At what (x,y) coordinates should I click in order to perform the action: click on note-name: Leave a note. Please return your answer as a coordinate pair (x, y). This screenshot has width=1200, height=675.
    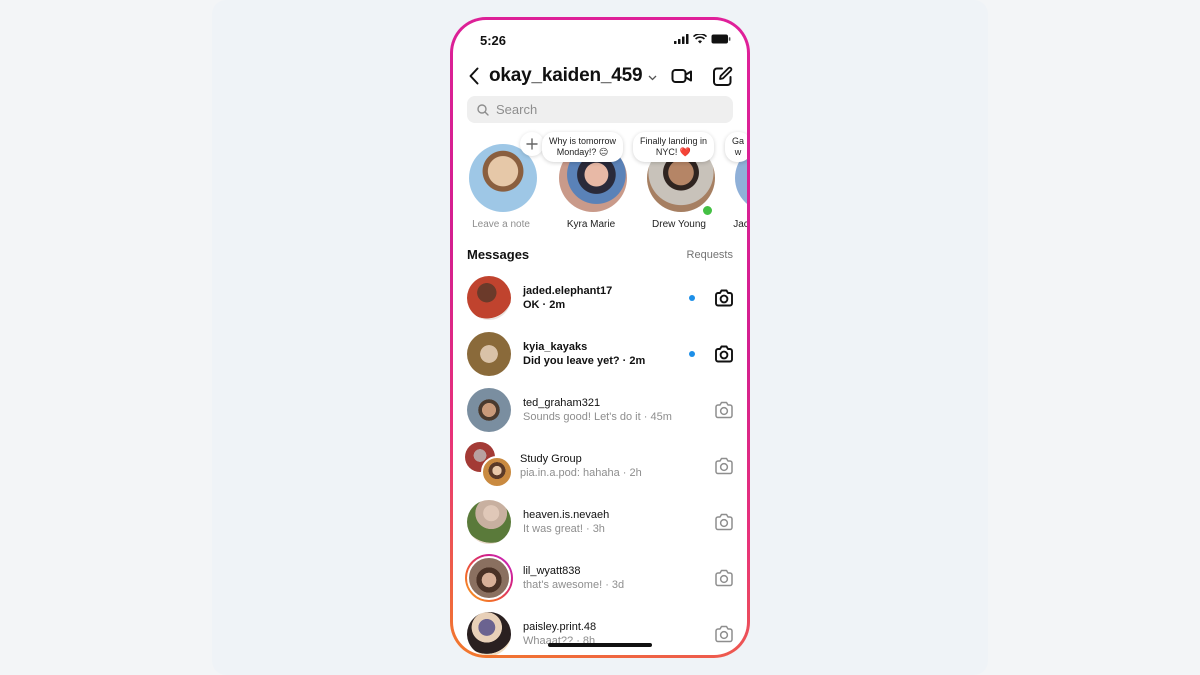
    Looking at the image, I should click on (501, 224).